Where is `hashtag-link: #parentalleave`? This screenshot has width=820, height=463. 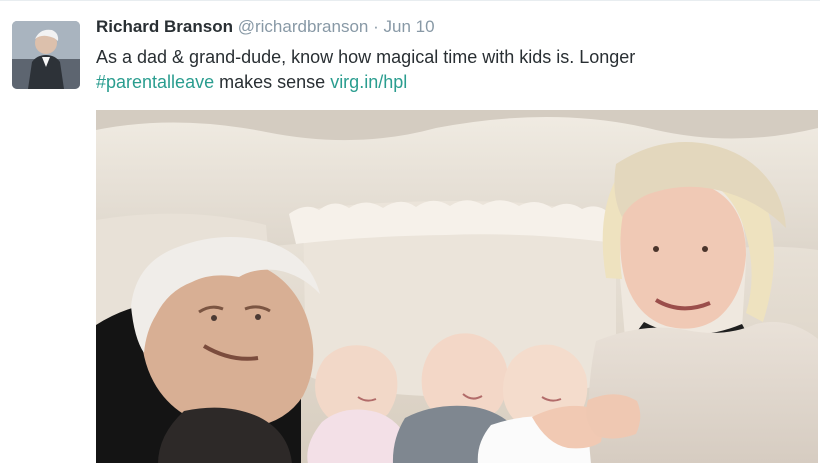 hashtag-link: #parentalleave is located at coordinates (155, 82).